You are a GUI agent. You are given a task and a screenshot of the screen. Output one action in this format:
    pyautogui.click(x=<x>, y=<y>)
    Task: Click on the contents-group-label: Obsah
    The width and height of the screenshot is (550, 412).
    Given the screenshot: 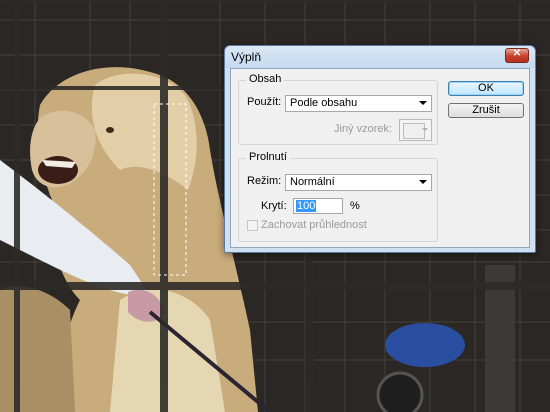 What is the action you would take?
    pyautogui.click(x=265, y=79)
    